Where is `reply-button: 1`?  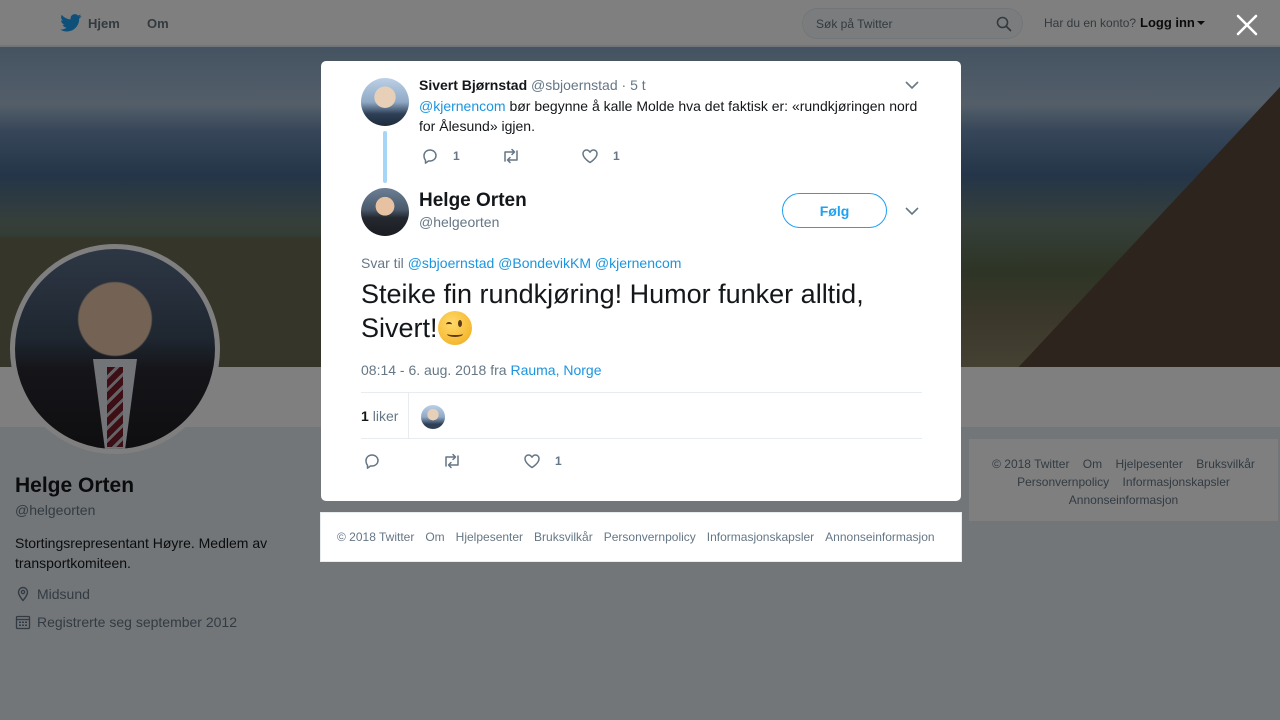
reply-button: 1 is located at coordinates (440, 156).